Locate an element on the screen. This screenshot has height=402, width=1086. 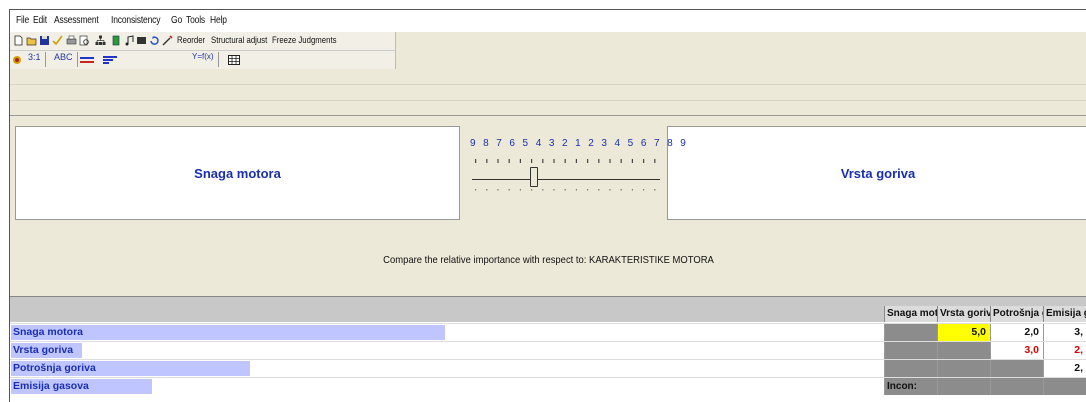
table-row: Potrošnja goriva 2, is located at coordinates (548, 368).